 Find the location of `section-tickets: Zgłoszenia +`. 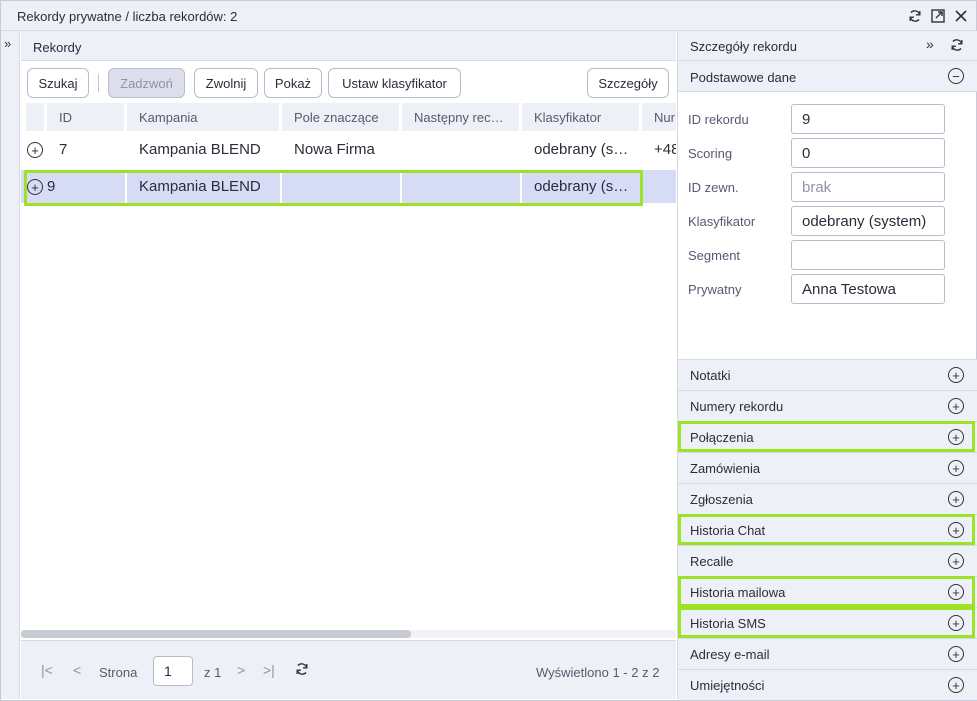

section-tickets: Zgłoszenia + is located at coordinates (827, 498).